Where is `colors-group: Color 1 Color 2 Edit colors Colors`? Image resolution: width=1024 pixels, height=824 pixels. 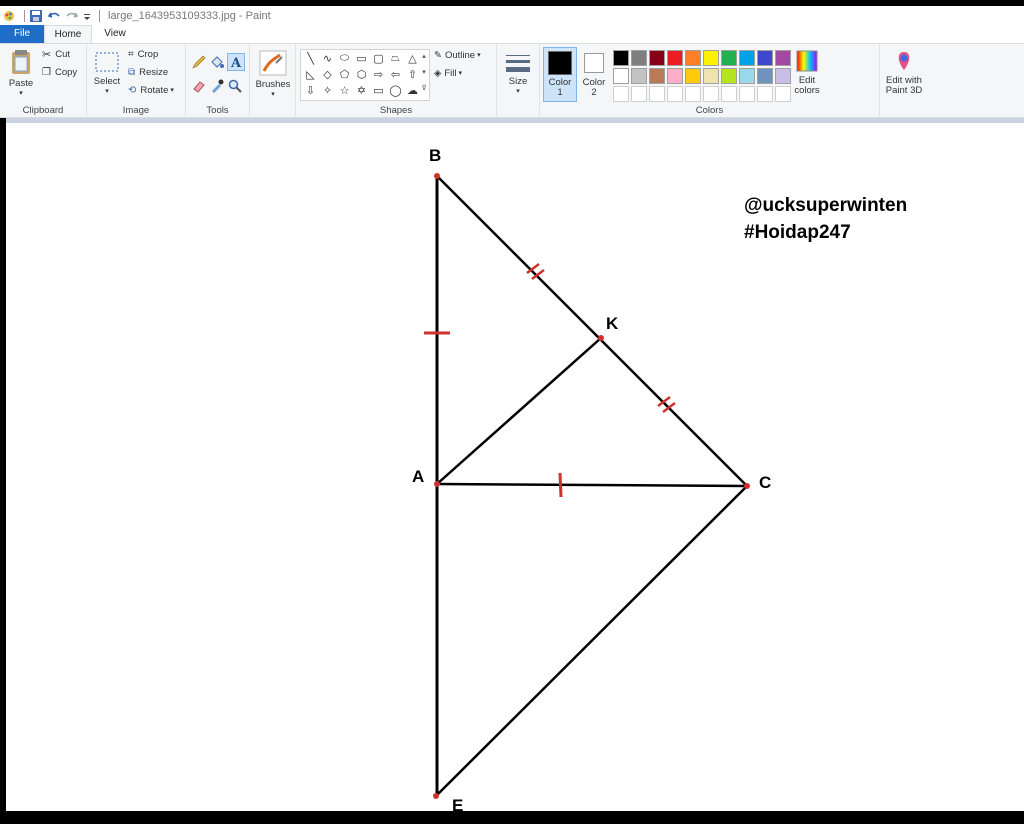 colors-group: Color 1 Color 2 Edit colors Colors is located at coordinates (710, 81).